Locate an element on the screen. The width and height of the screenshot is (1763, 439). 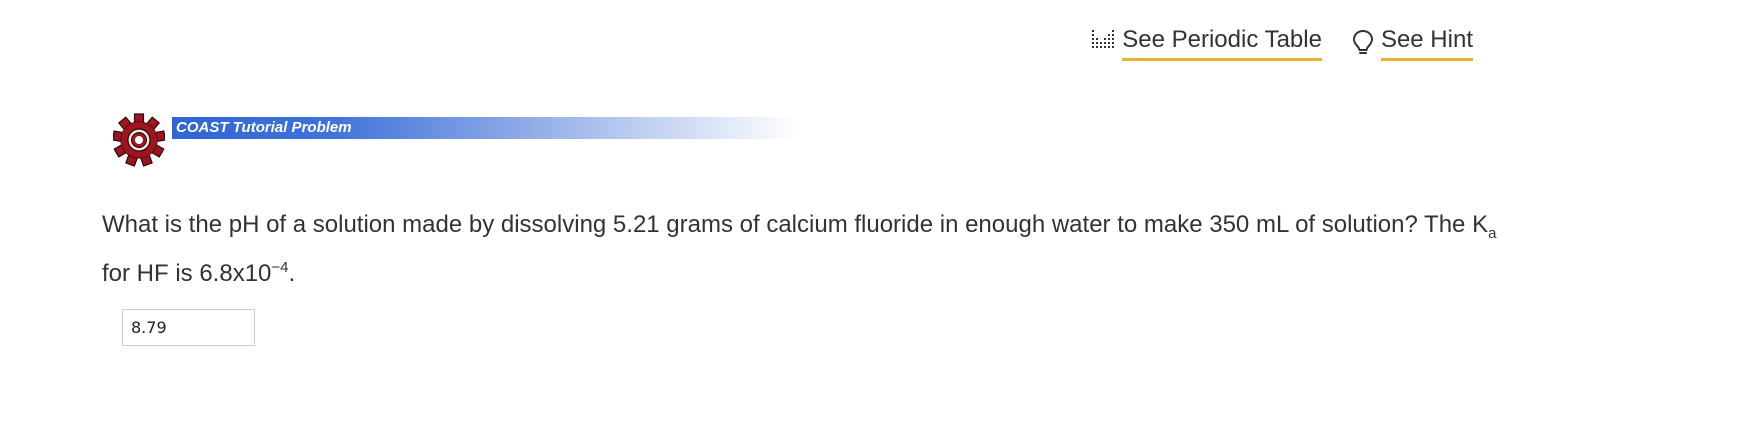
see-hint-link: See Hint is located at coordinates (1412, 43).